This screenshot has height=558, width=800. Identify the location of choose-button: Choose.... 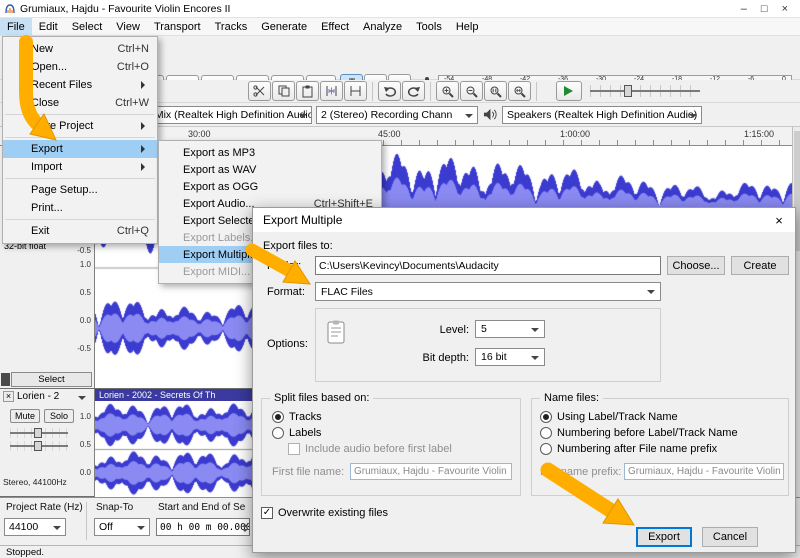
(696, 265).